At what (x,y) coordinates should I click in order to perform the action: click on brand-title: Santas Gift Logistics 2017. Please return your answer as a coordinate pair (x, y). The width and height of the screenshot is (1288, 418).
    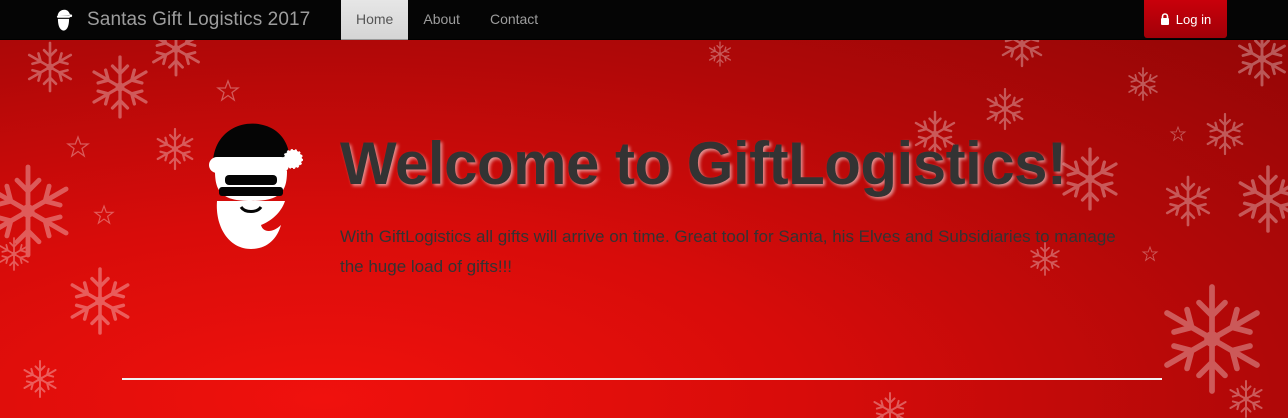
    Looking at the image, I should click on (199, 19).